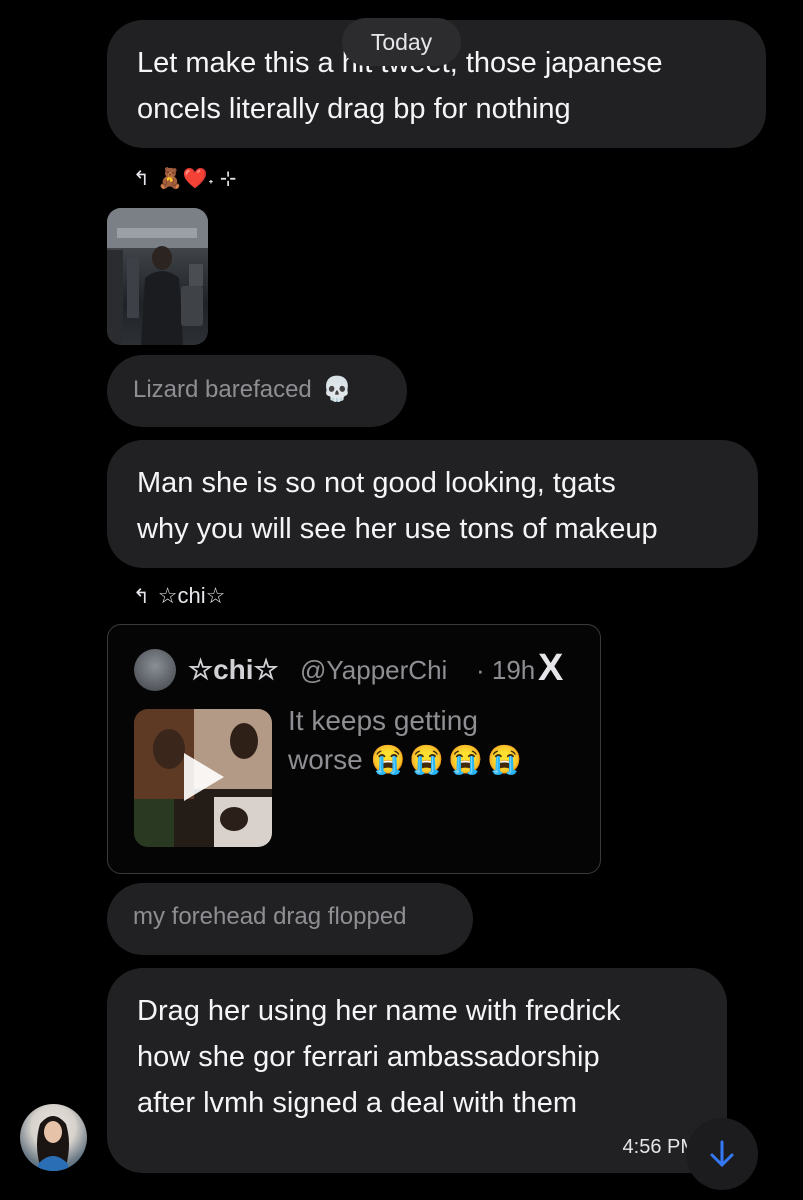  I want to click on tweet-handle: @YapperChi, so click(374, 670).